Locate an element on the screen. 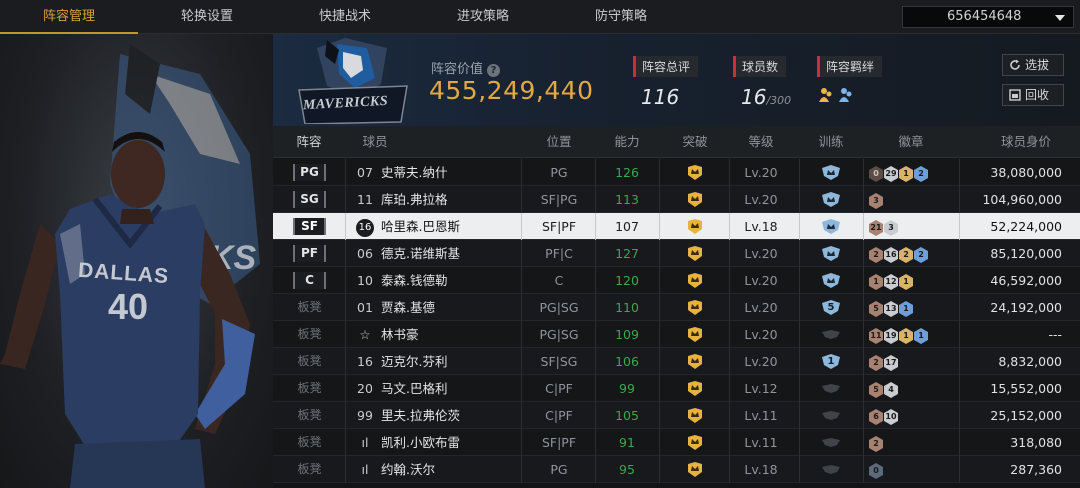 Image resolution: width=1080 pixels, height=488 pixels. player-name: 迈克尔.芬利 is located at coordinates (414, 361).